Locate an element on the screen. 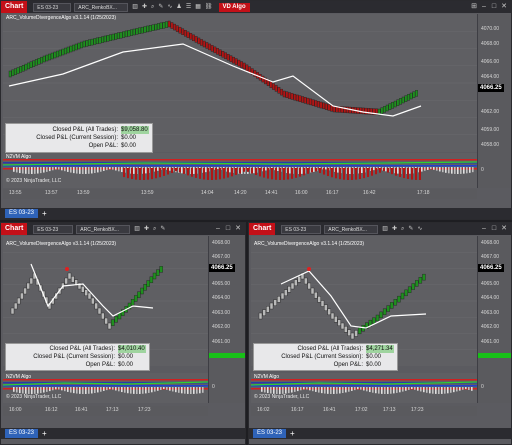 The image size is (512, 445). properties-icon: ☰ is located at coordinates (188, 7).